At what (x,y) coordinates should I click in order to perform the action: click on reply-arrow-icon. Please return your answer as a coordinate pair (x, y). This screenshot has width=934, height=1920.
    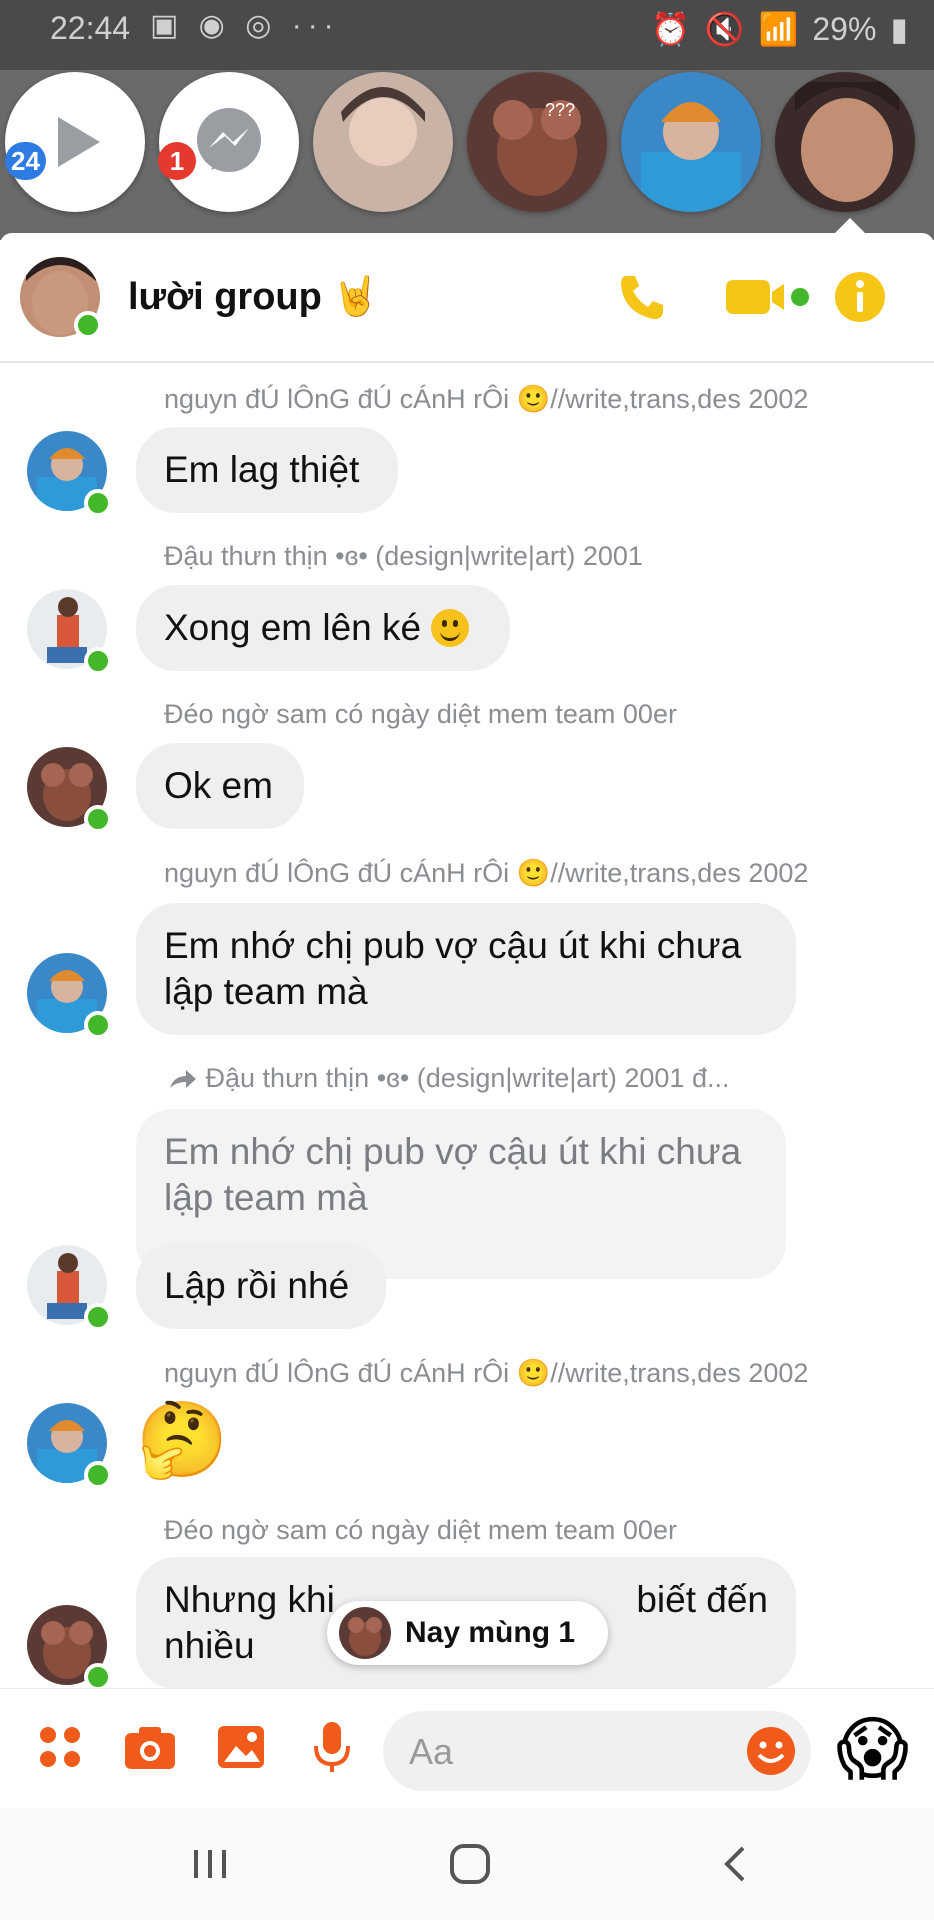
    Looking at the image, I should click on (183, 1078).